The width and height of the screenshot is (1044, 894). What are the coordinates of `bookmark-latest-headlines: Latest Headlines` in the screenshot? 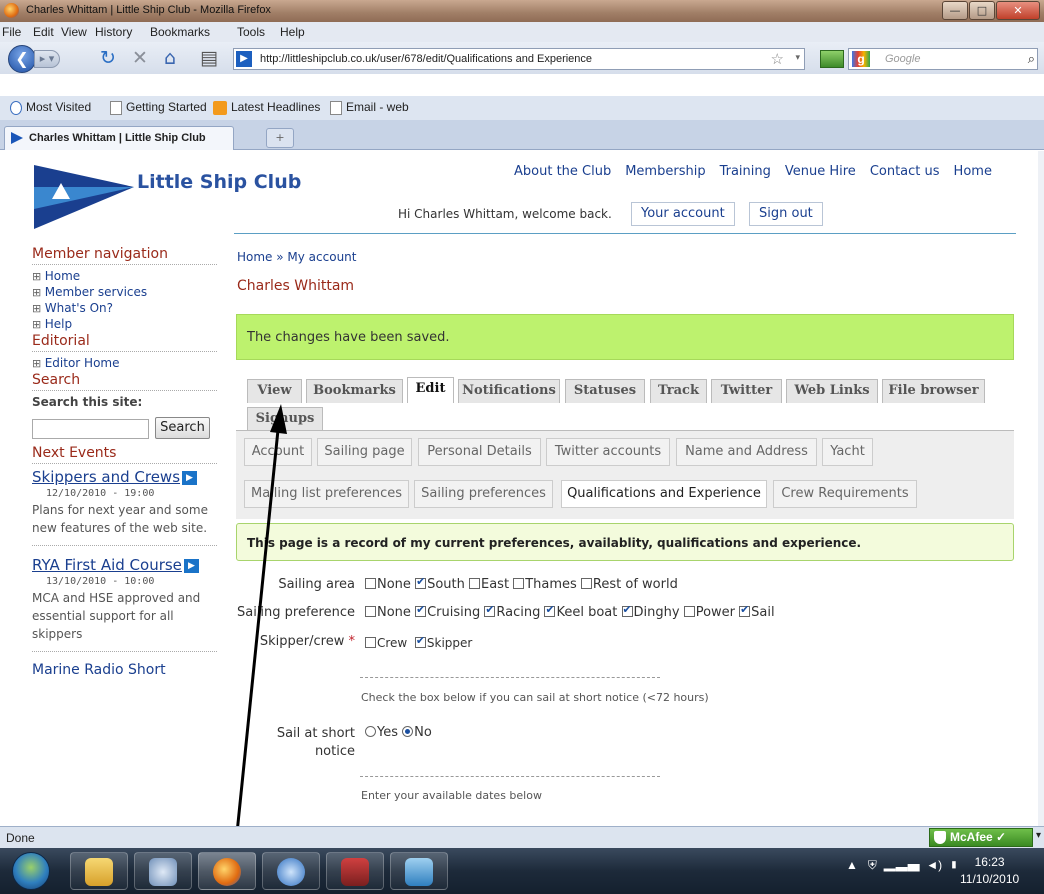 It's located at (266, 107).